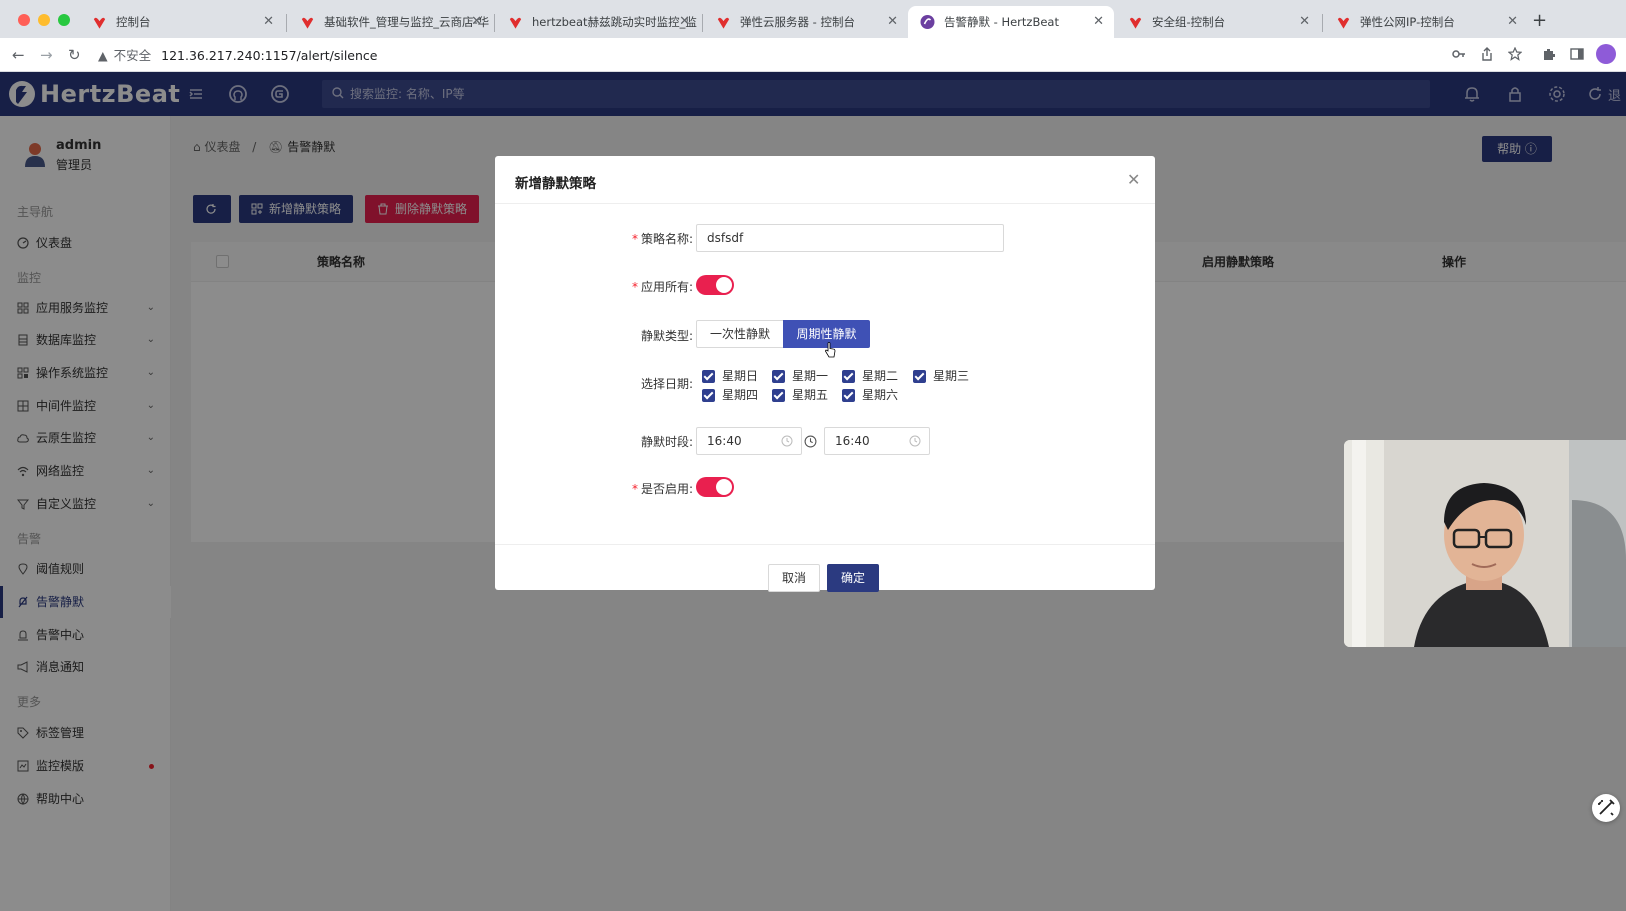 This screenshot has height=911, width=1626. What do you see at coordinates (1539, 20) in the screenshot?
I see `new-tab-icon: +` at bounding box center [1539, 20].